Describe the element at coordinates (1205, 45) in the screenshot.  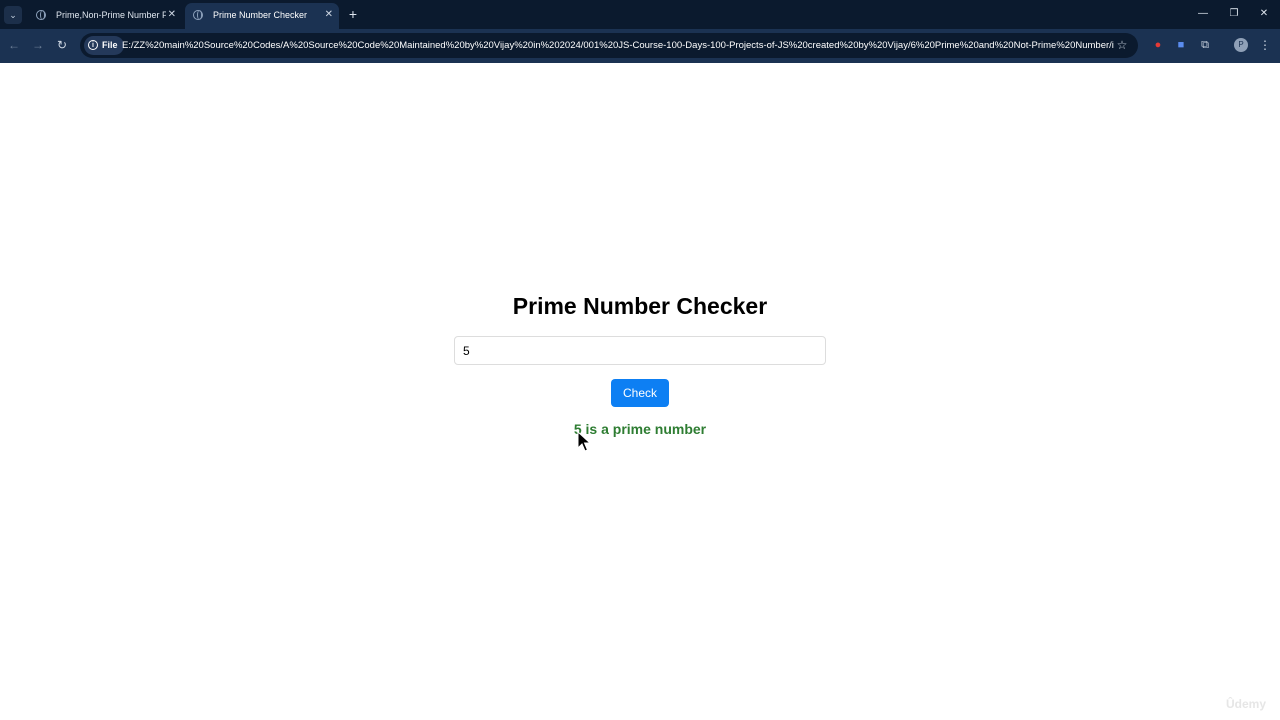
I see `extensions-puzzle-icon: ⧉` at that location.